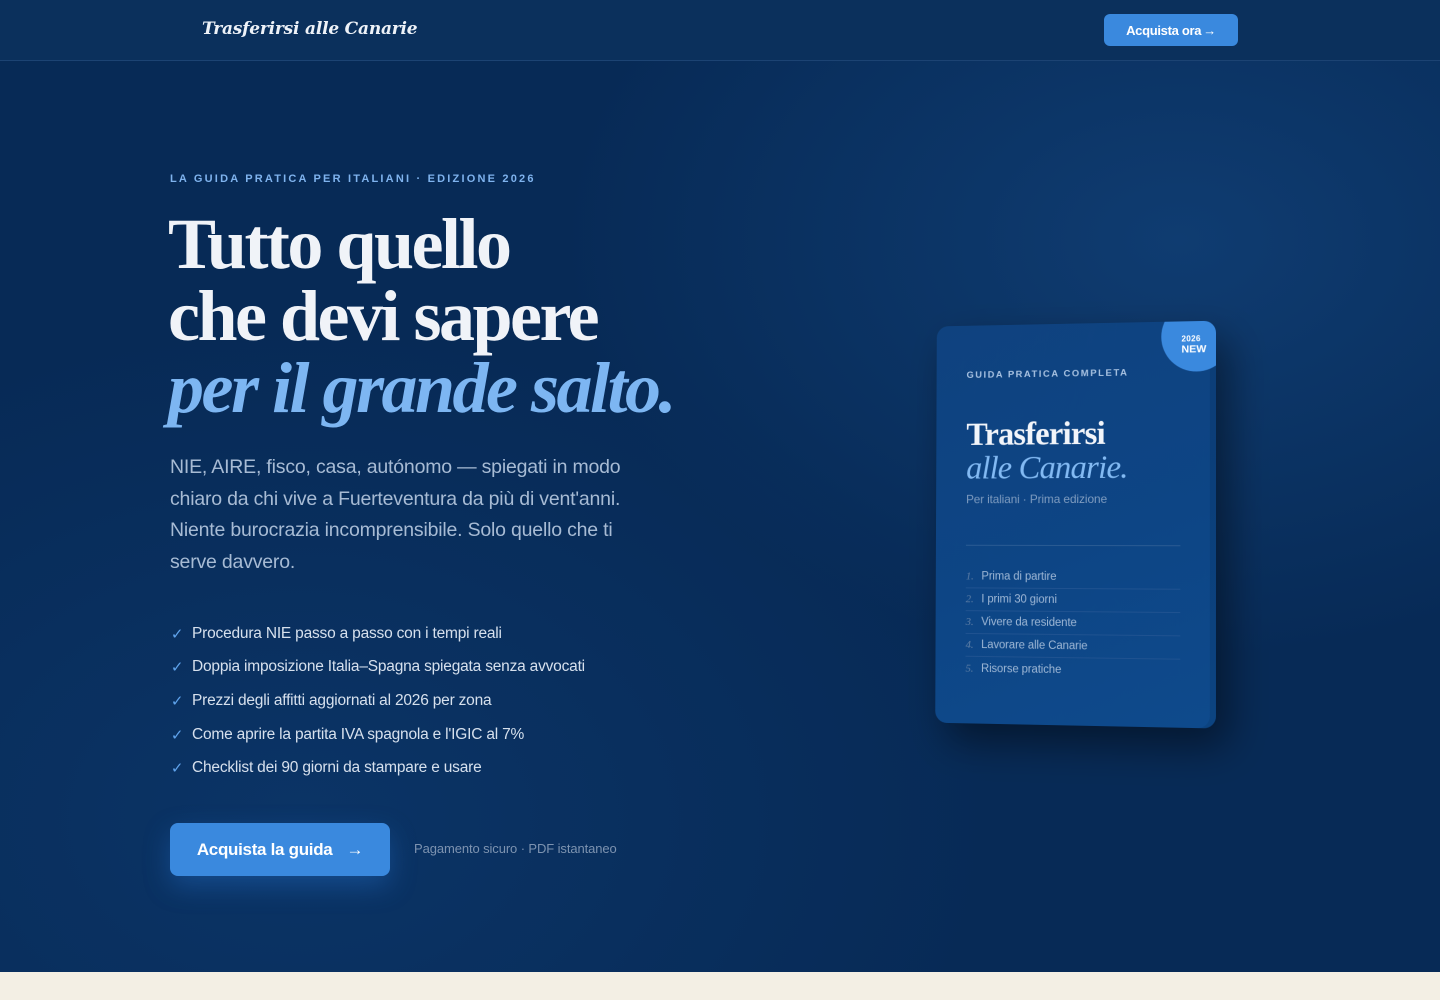 This screenshot has height=1000, width=1440. I want to click on top-navigation-bar: Trasferirsi alle Canarie Acquista ora →, so click(720, 30).